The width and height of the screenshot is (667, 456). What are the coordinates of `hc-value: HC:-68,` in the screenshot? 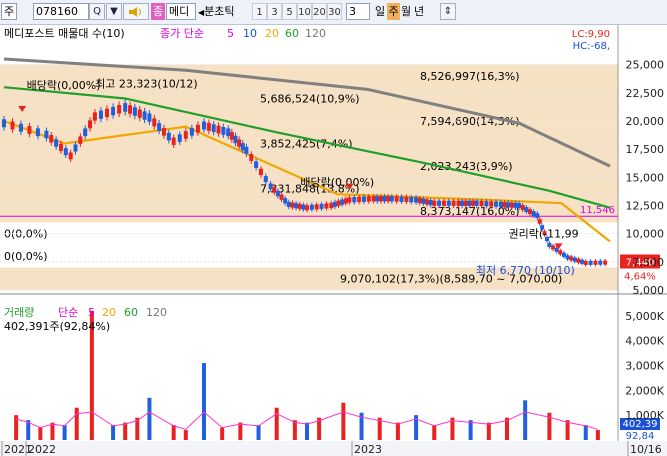 It's located at (591, 46).